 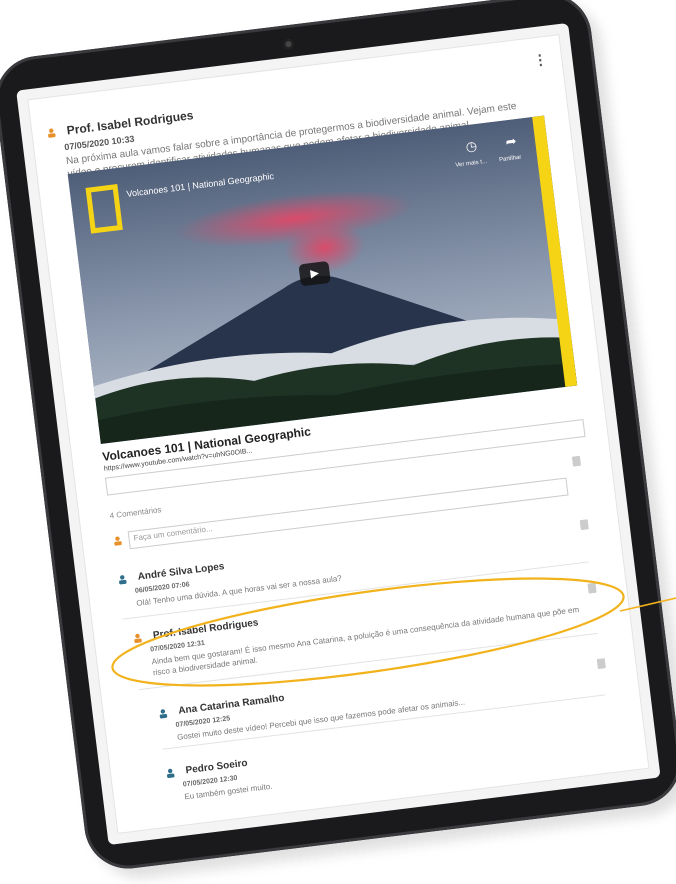 I want to click on share-icon: ➦, so click(x=511, y=142).